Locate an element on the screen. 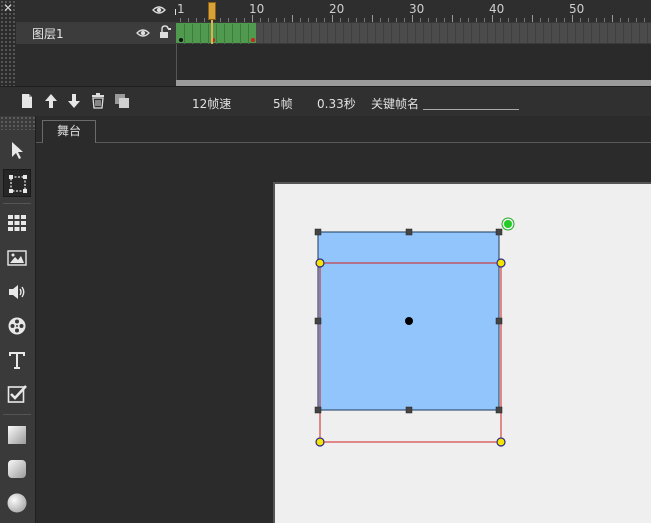  layer-list-empty is located at coordinates (96, 65).